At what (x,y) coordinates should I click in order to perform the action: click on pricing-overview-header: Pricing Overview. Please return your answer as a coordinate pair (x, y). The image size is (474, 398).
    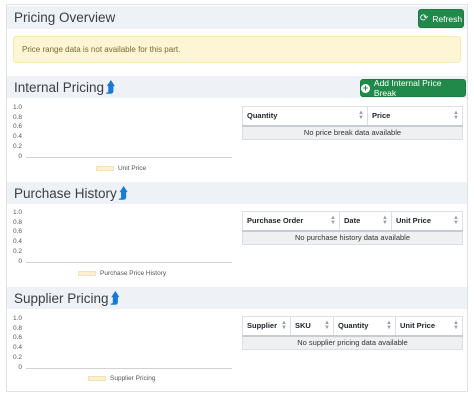
    Looking at the image, I should click on (237, 17).